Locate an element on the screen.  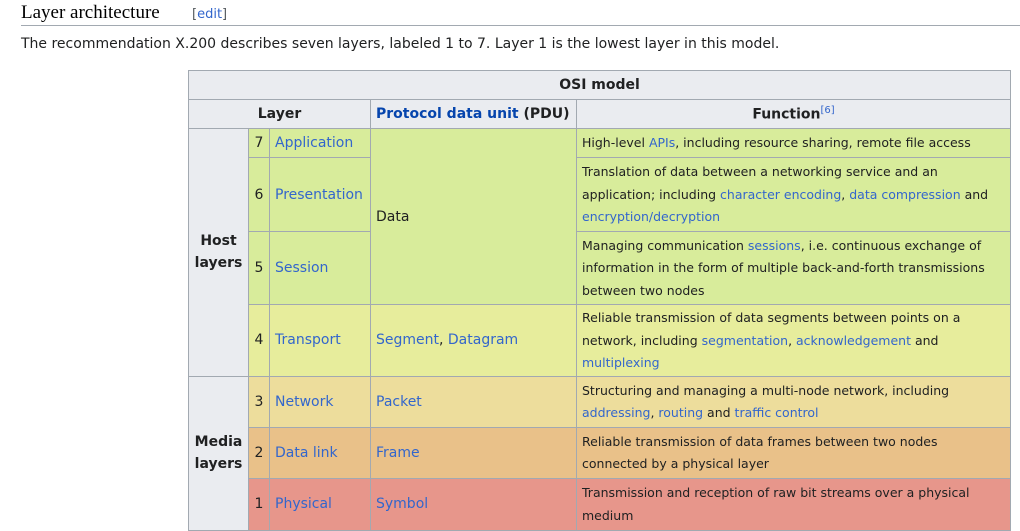
pdu-link: Protocol data unit is located at coordinates (447, 114).